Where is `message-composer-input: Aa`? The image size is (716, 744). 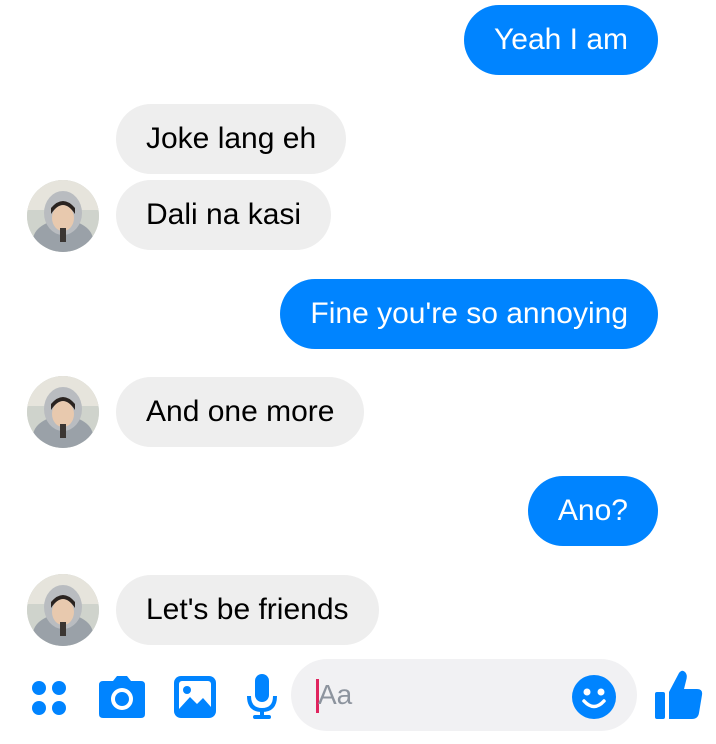
message-composer-input: Aa is located at coordinates (464, 695).